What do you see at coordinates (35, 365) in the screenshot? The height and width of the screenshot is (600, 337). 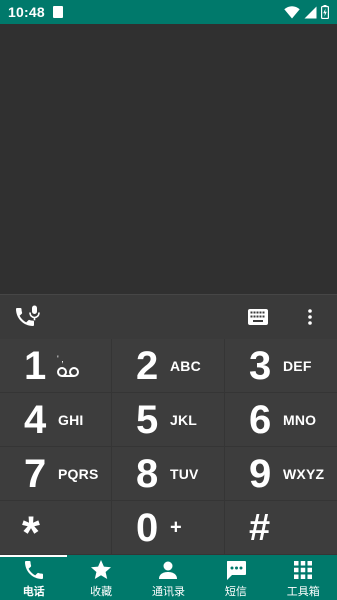 I see `key-digit: 1` at bounding box center [35, 365].